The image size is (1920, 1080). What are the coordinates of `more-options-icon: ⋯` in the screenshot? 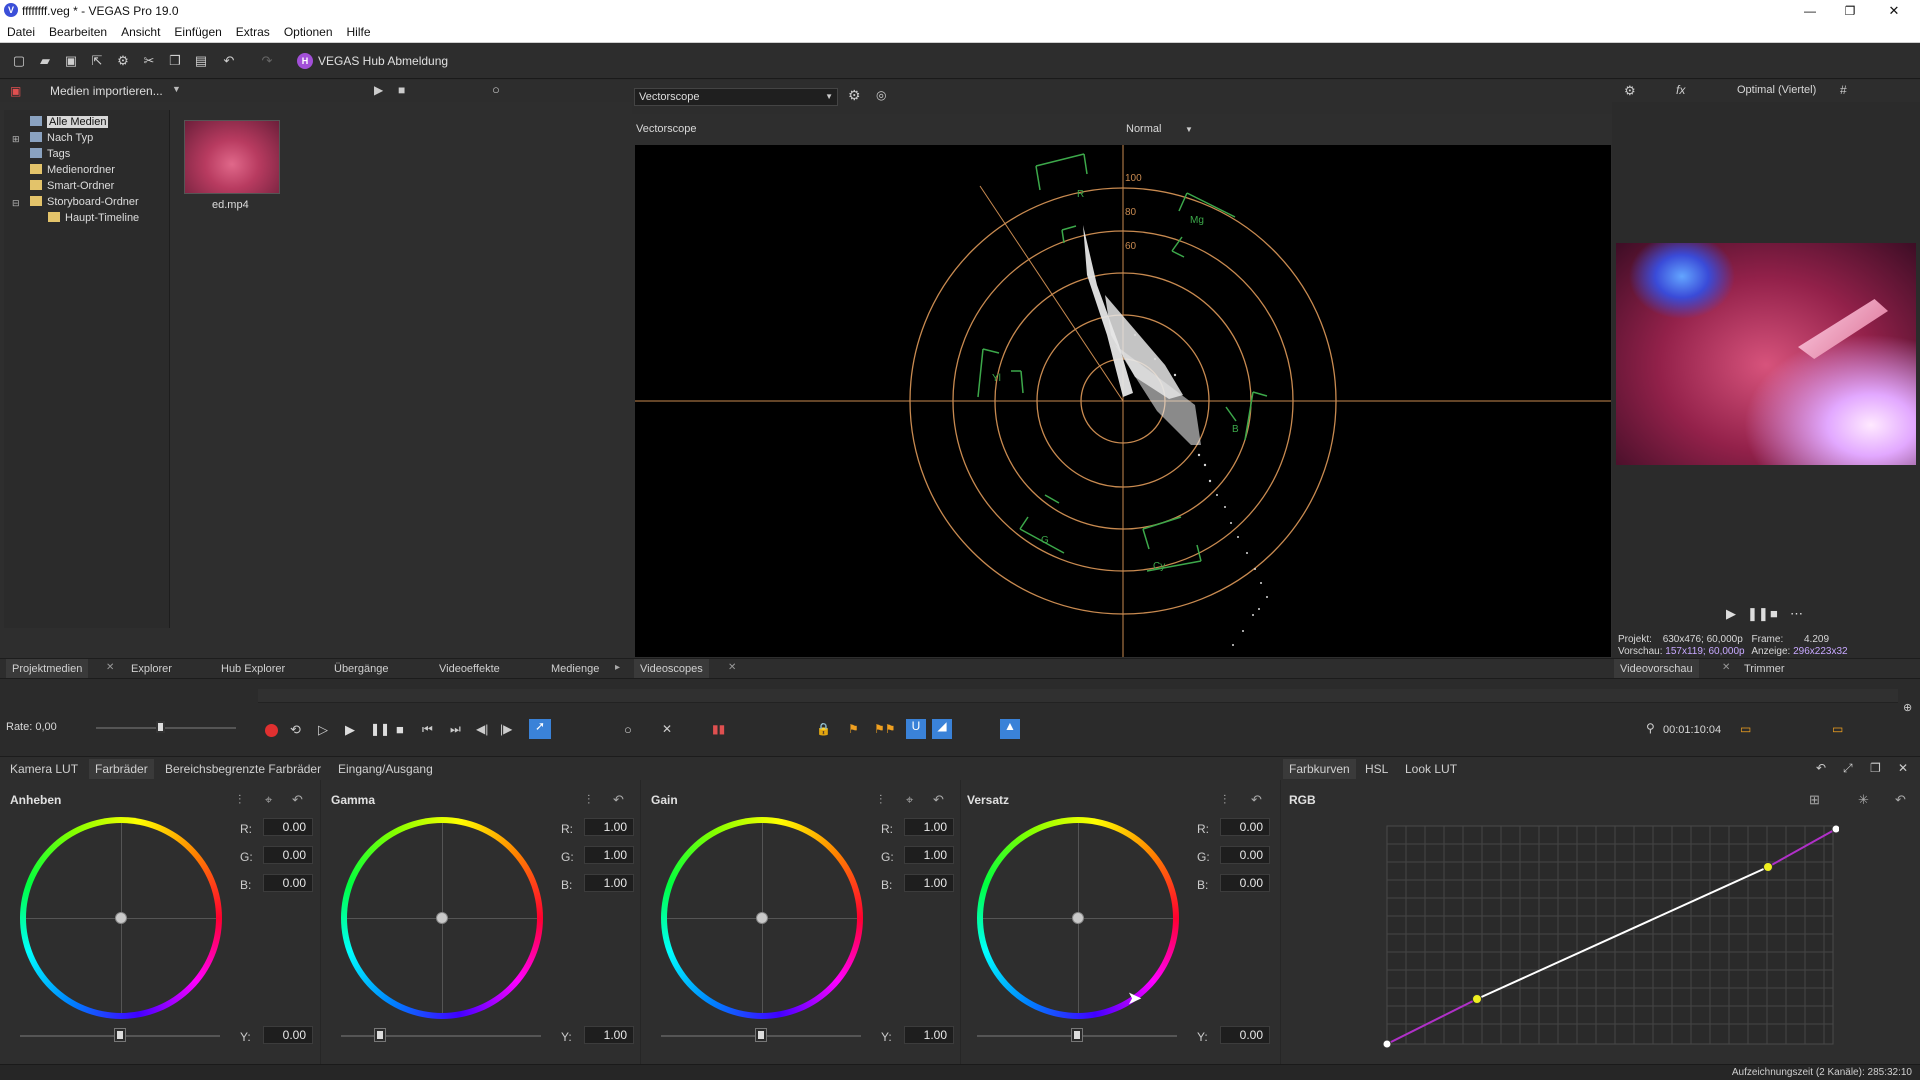 It's located at (1796, 614).